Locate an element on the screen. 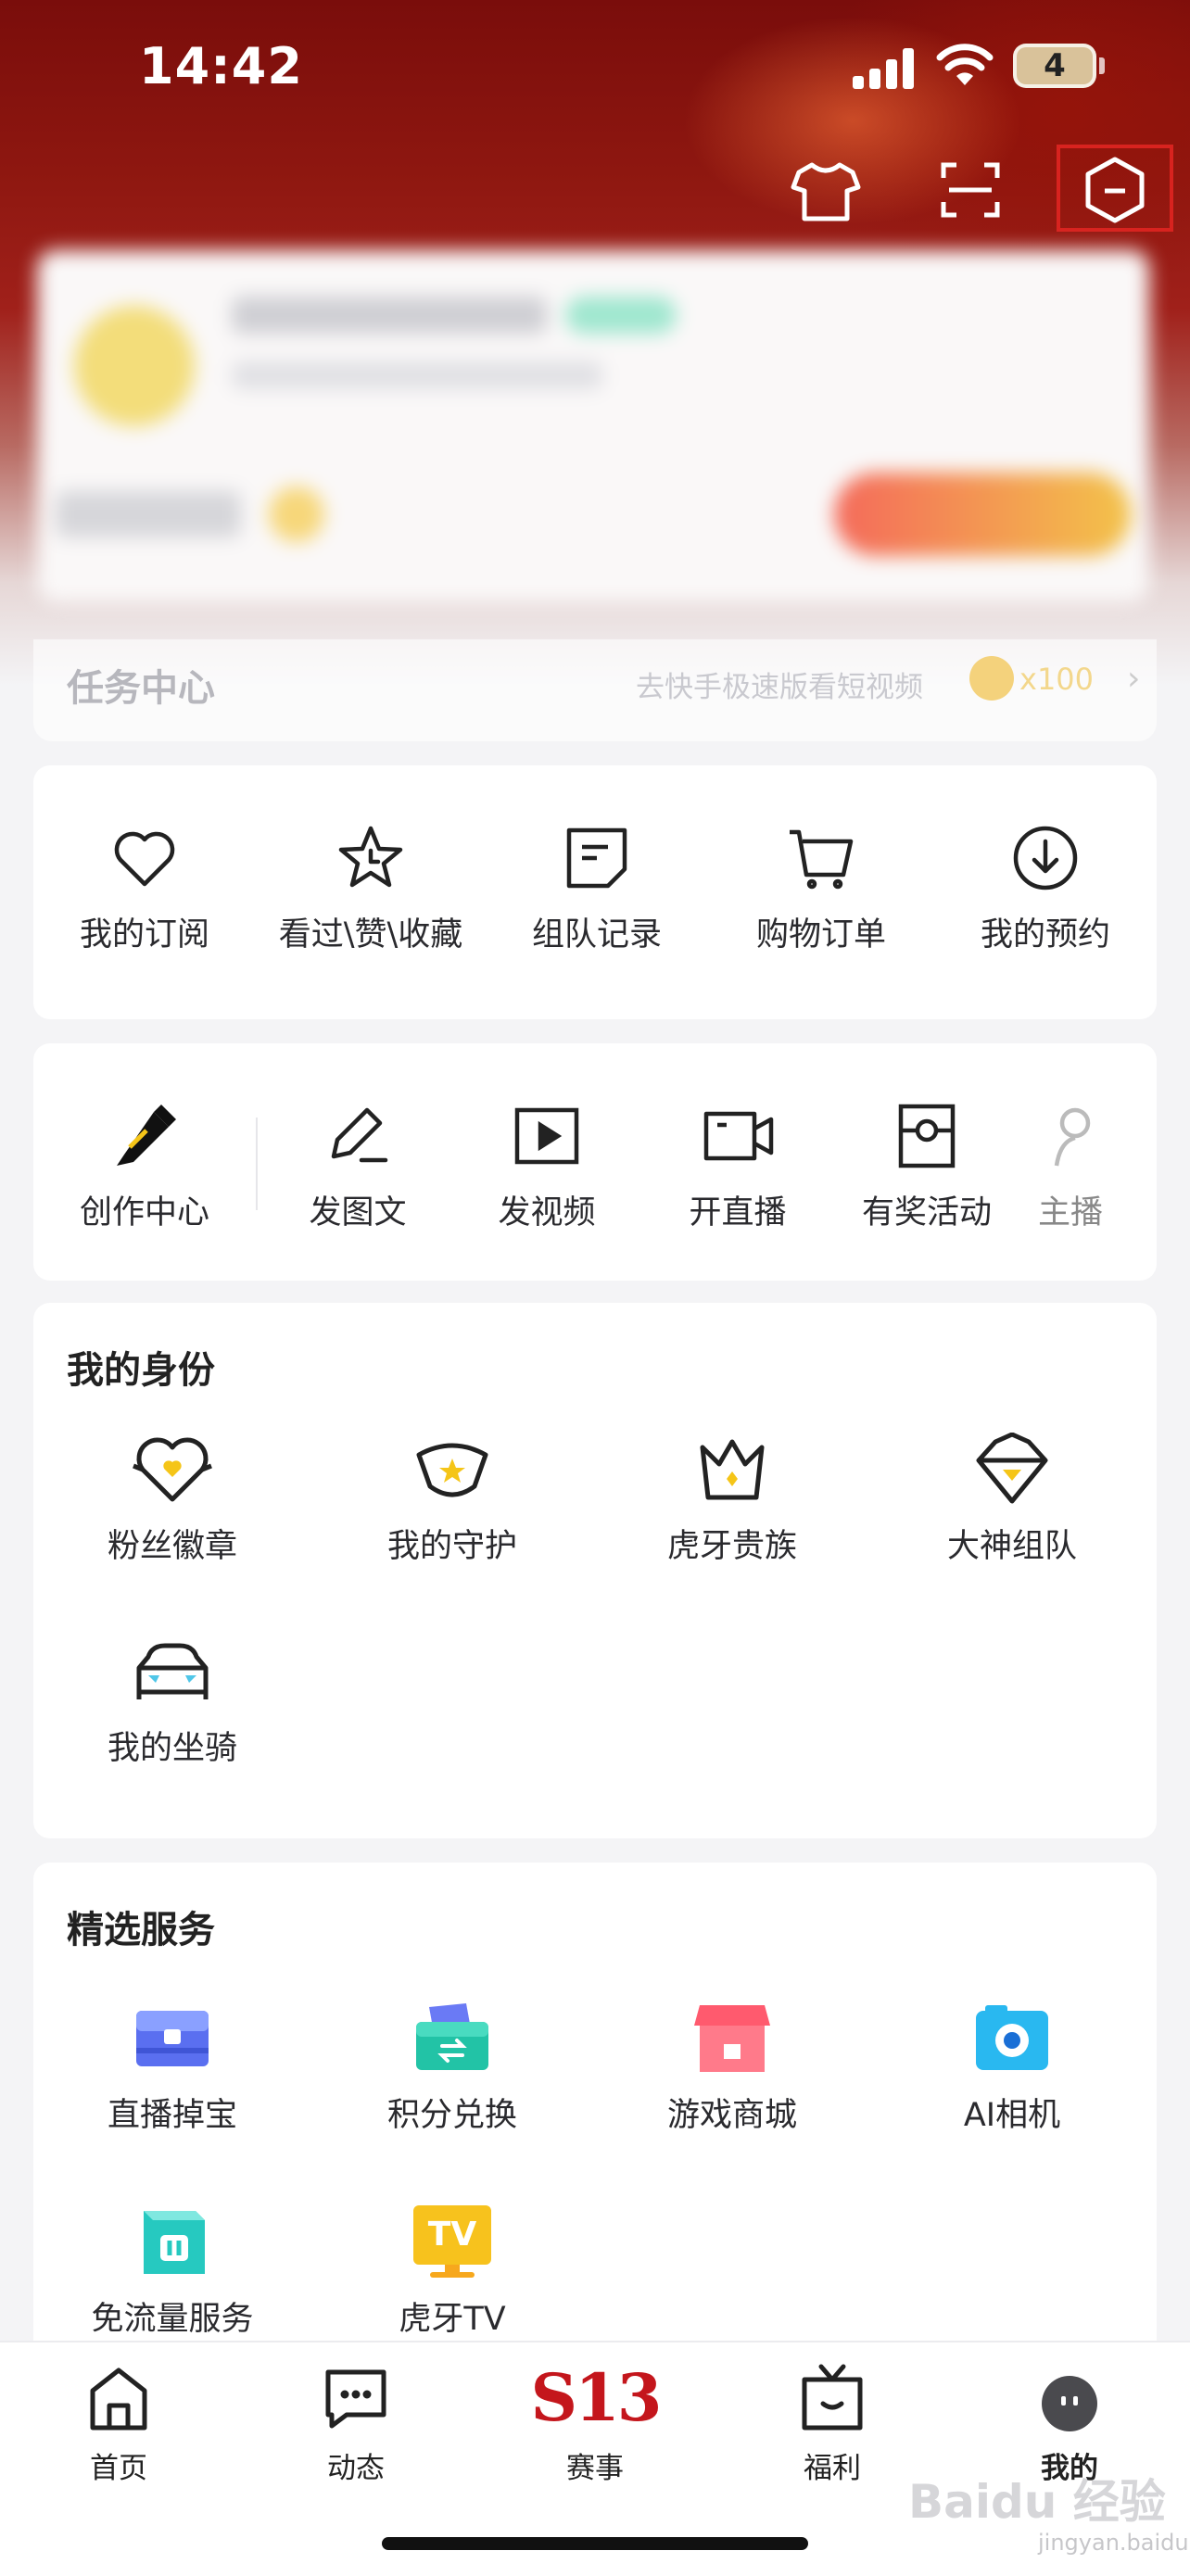  exchange-box-icon is located at coordinates (452, 2037).